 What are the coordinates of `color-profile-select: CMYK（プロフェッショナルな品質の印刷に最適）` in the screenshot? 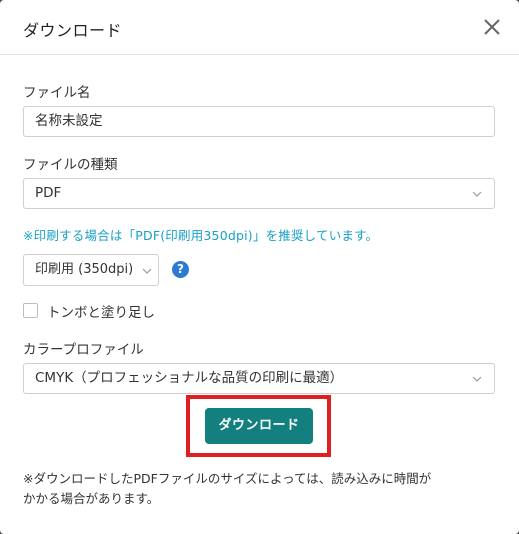 It's located at (259, 378).